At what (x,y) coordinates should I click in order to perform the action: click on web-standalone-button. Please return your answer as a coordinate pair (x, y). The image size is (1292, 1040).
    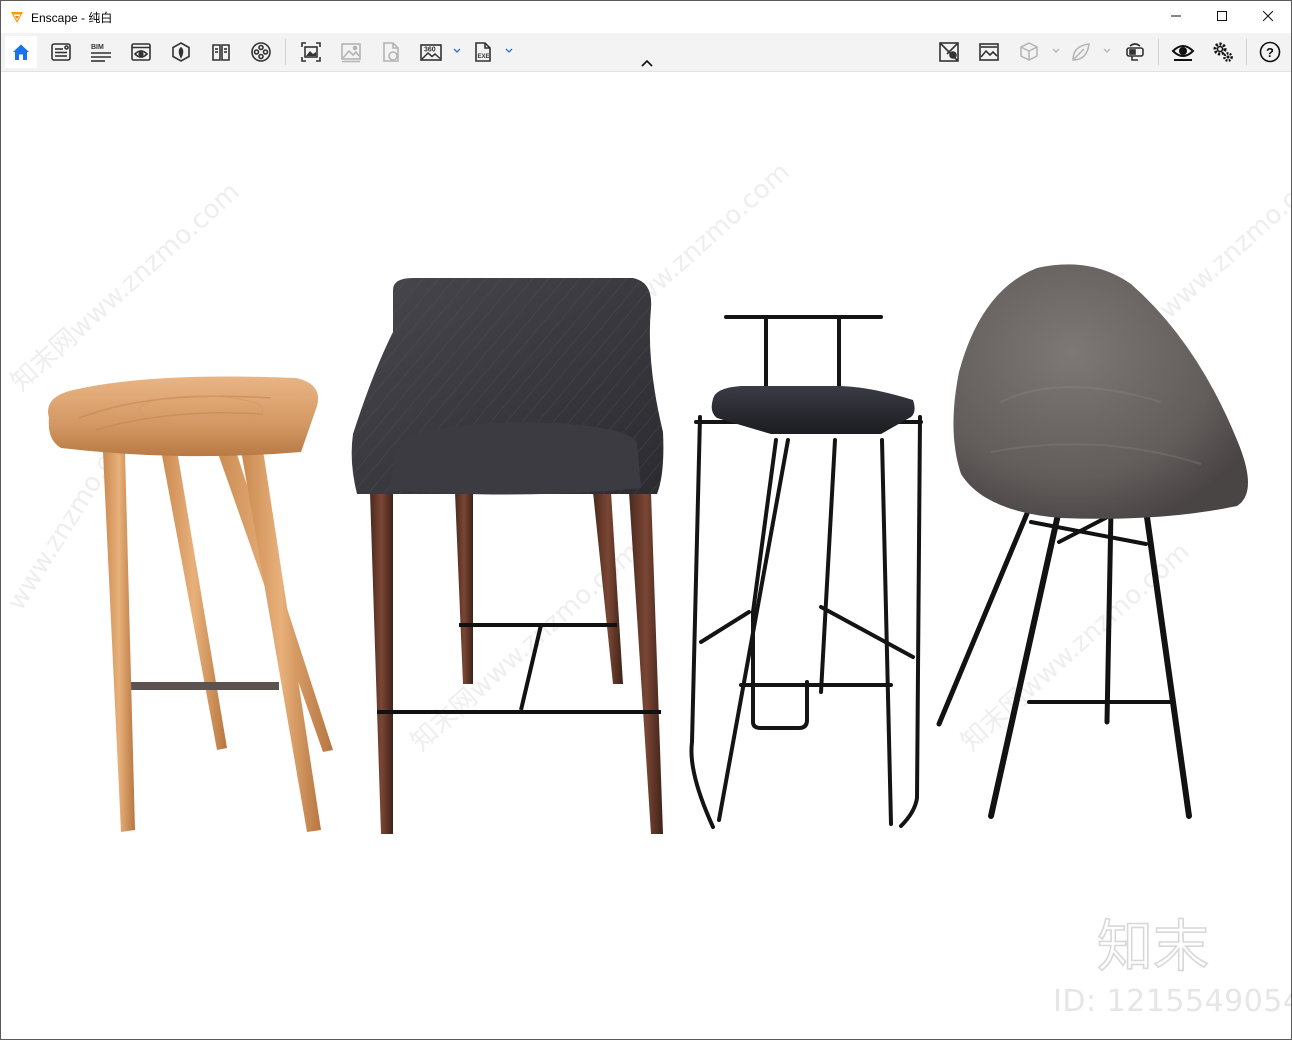
    Looking at the image, I should click on (391, 52).